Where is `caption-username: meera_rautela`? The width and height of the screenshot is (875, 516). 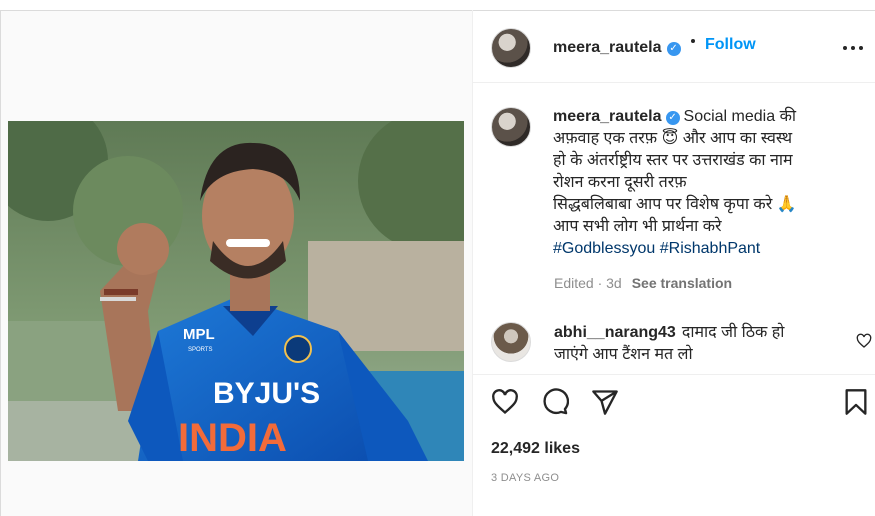 caption-username: meera_rautela is located at coordinates (607, 116).